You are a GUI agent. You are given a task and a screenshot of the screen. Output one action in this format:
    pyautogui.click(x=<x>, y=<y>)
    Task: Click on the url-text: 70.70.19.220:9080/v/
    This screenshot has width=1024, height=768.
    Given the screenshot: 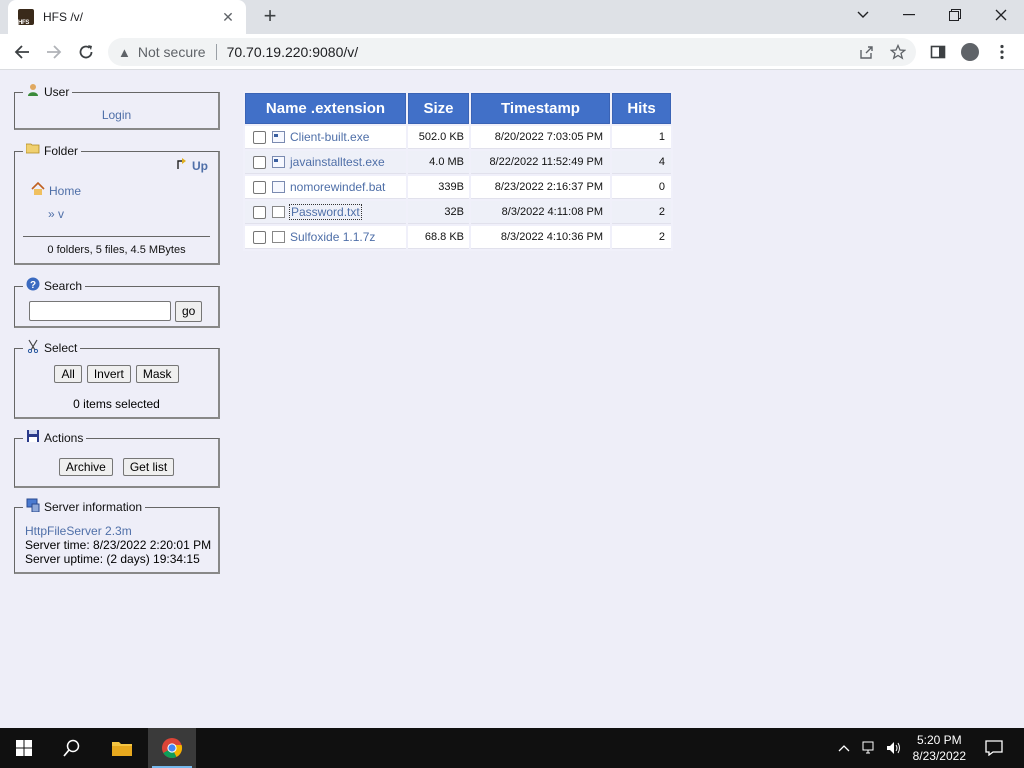 What is the action you would take?
    pyautogui.click(x=293, y=52)
    